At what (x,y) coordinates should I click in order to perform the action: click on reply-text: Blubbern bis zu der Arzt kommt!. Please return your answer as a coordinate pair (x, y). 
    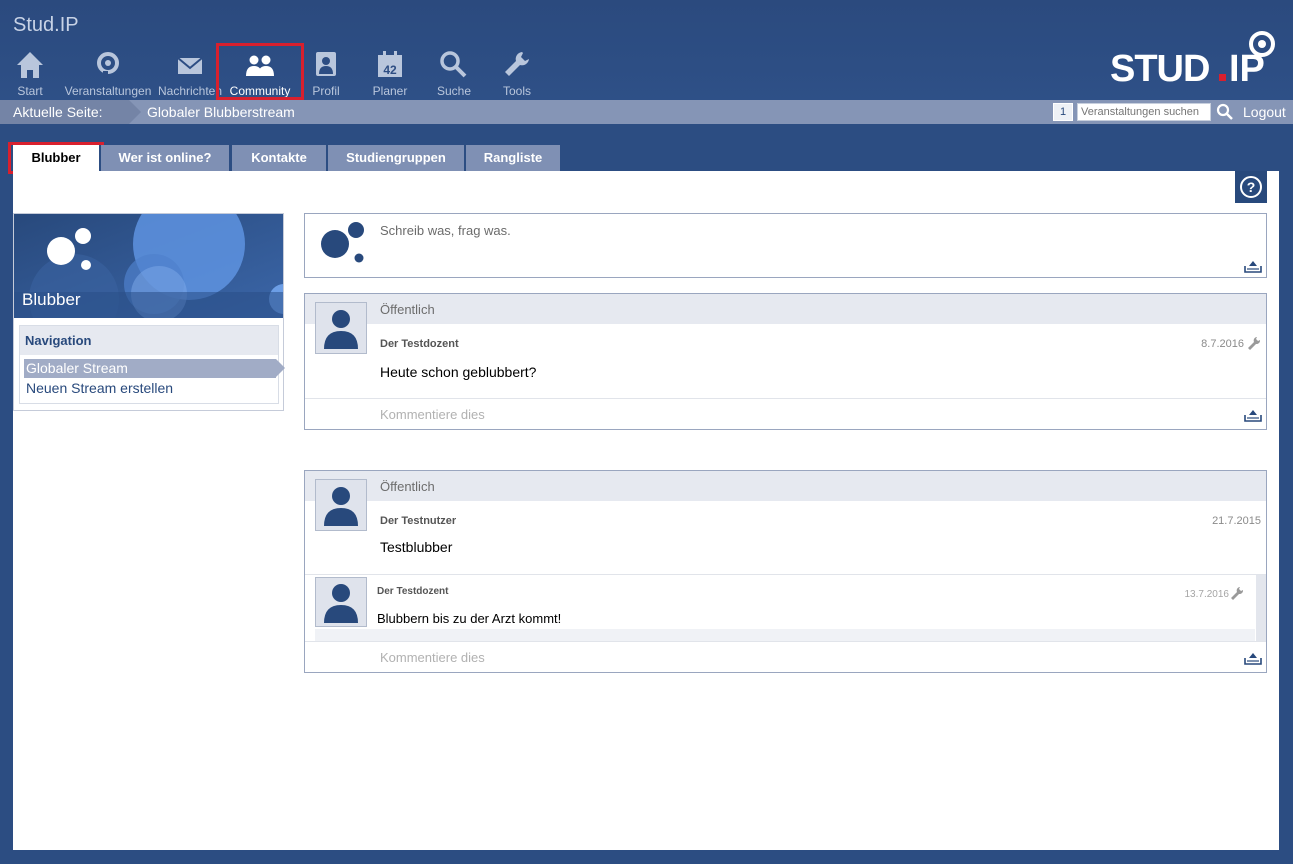
    Looking at the image, I should click on (469, 618).